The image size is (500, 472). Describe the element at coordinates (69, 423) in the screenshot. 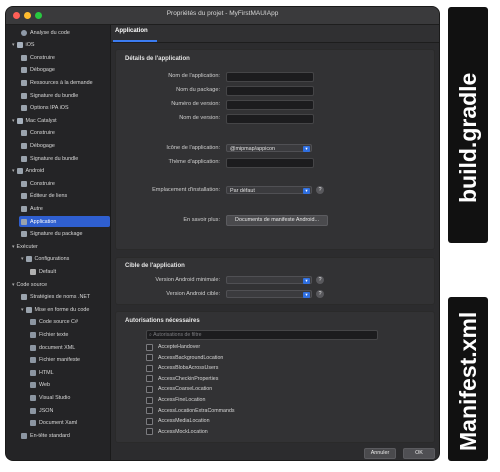

I see `sidebar-item: Document Xaml` at that location.